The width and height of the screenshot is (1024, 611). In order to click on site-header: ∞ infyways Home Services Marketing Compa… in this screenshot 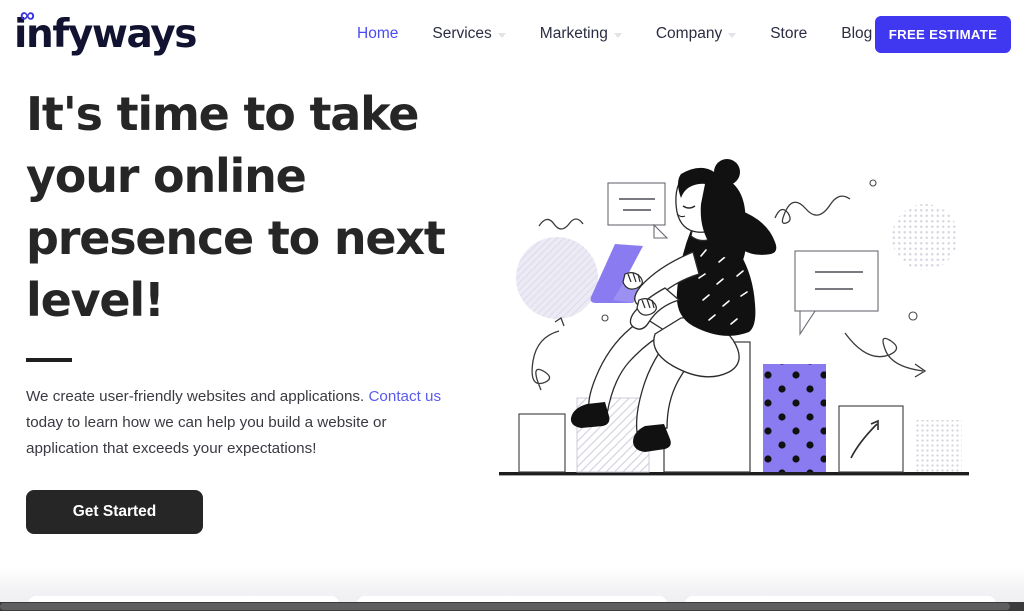, I will do `click(512, 34)`.